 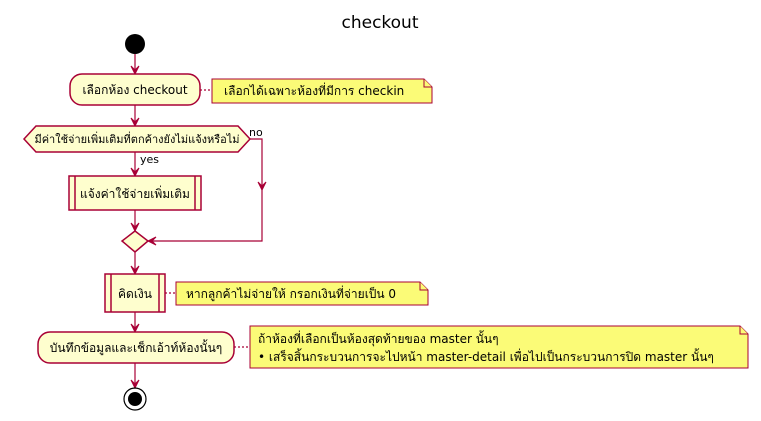 What do you see at coordinates (136, 347) in the screenshot?
I see `activity-save-checkout-label: บันทึกข้อมูลและเช็กเอ้าท์ห้องนั้นๆ` at bounding box center [136, 347].